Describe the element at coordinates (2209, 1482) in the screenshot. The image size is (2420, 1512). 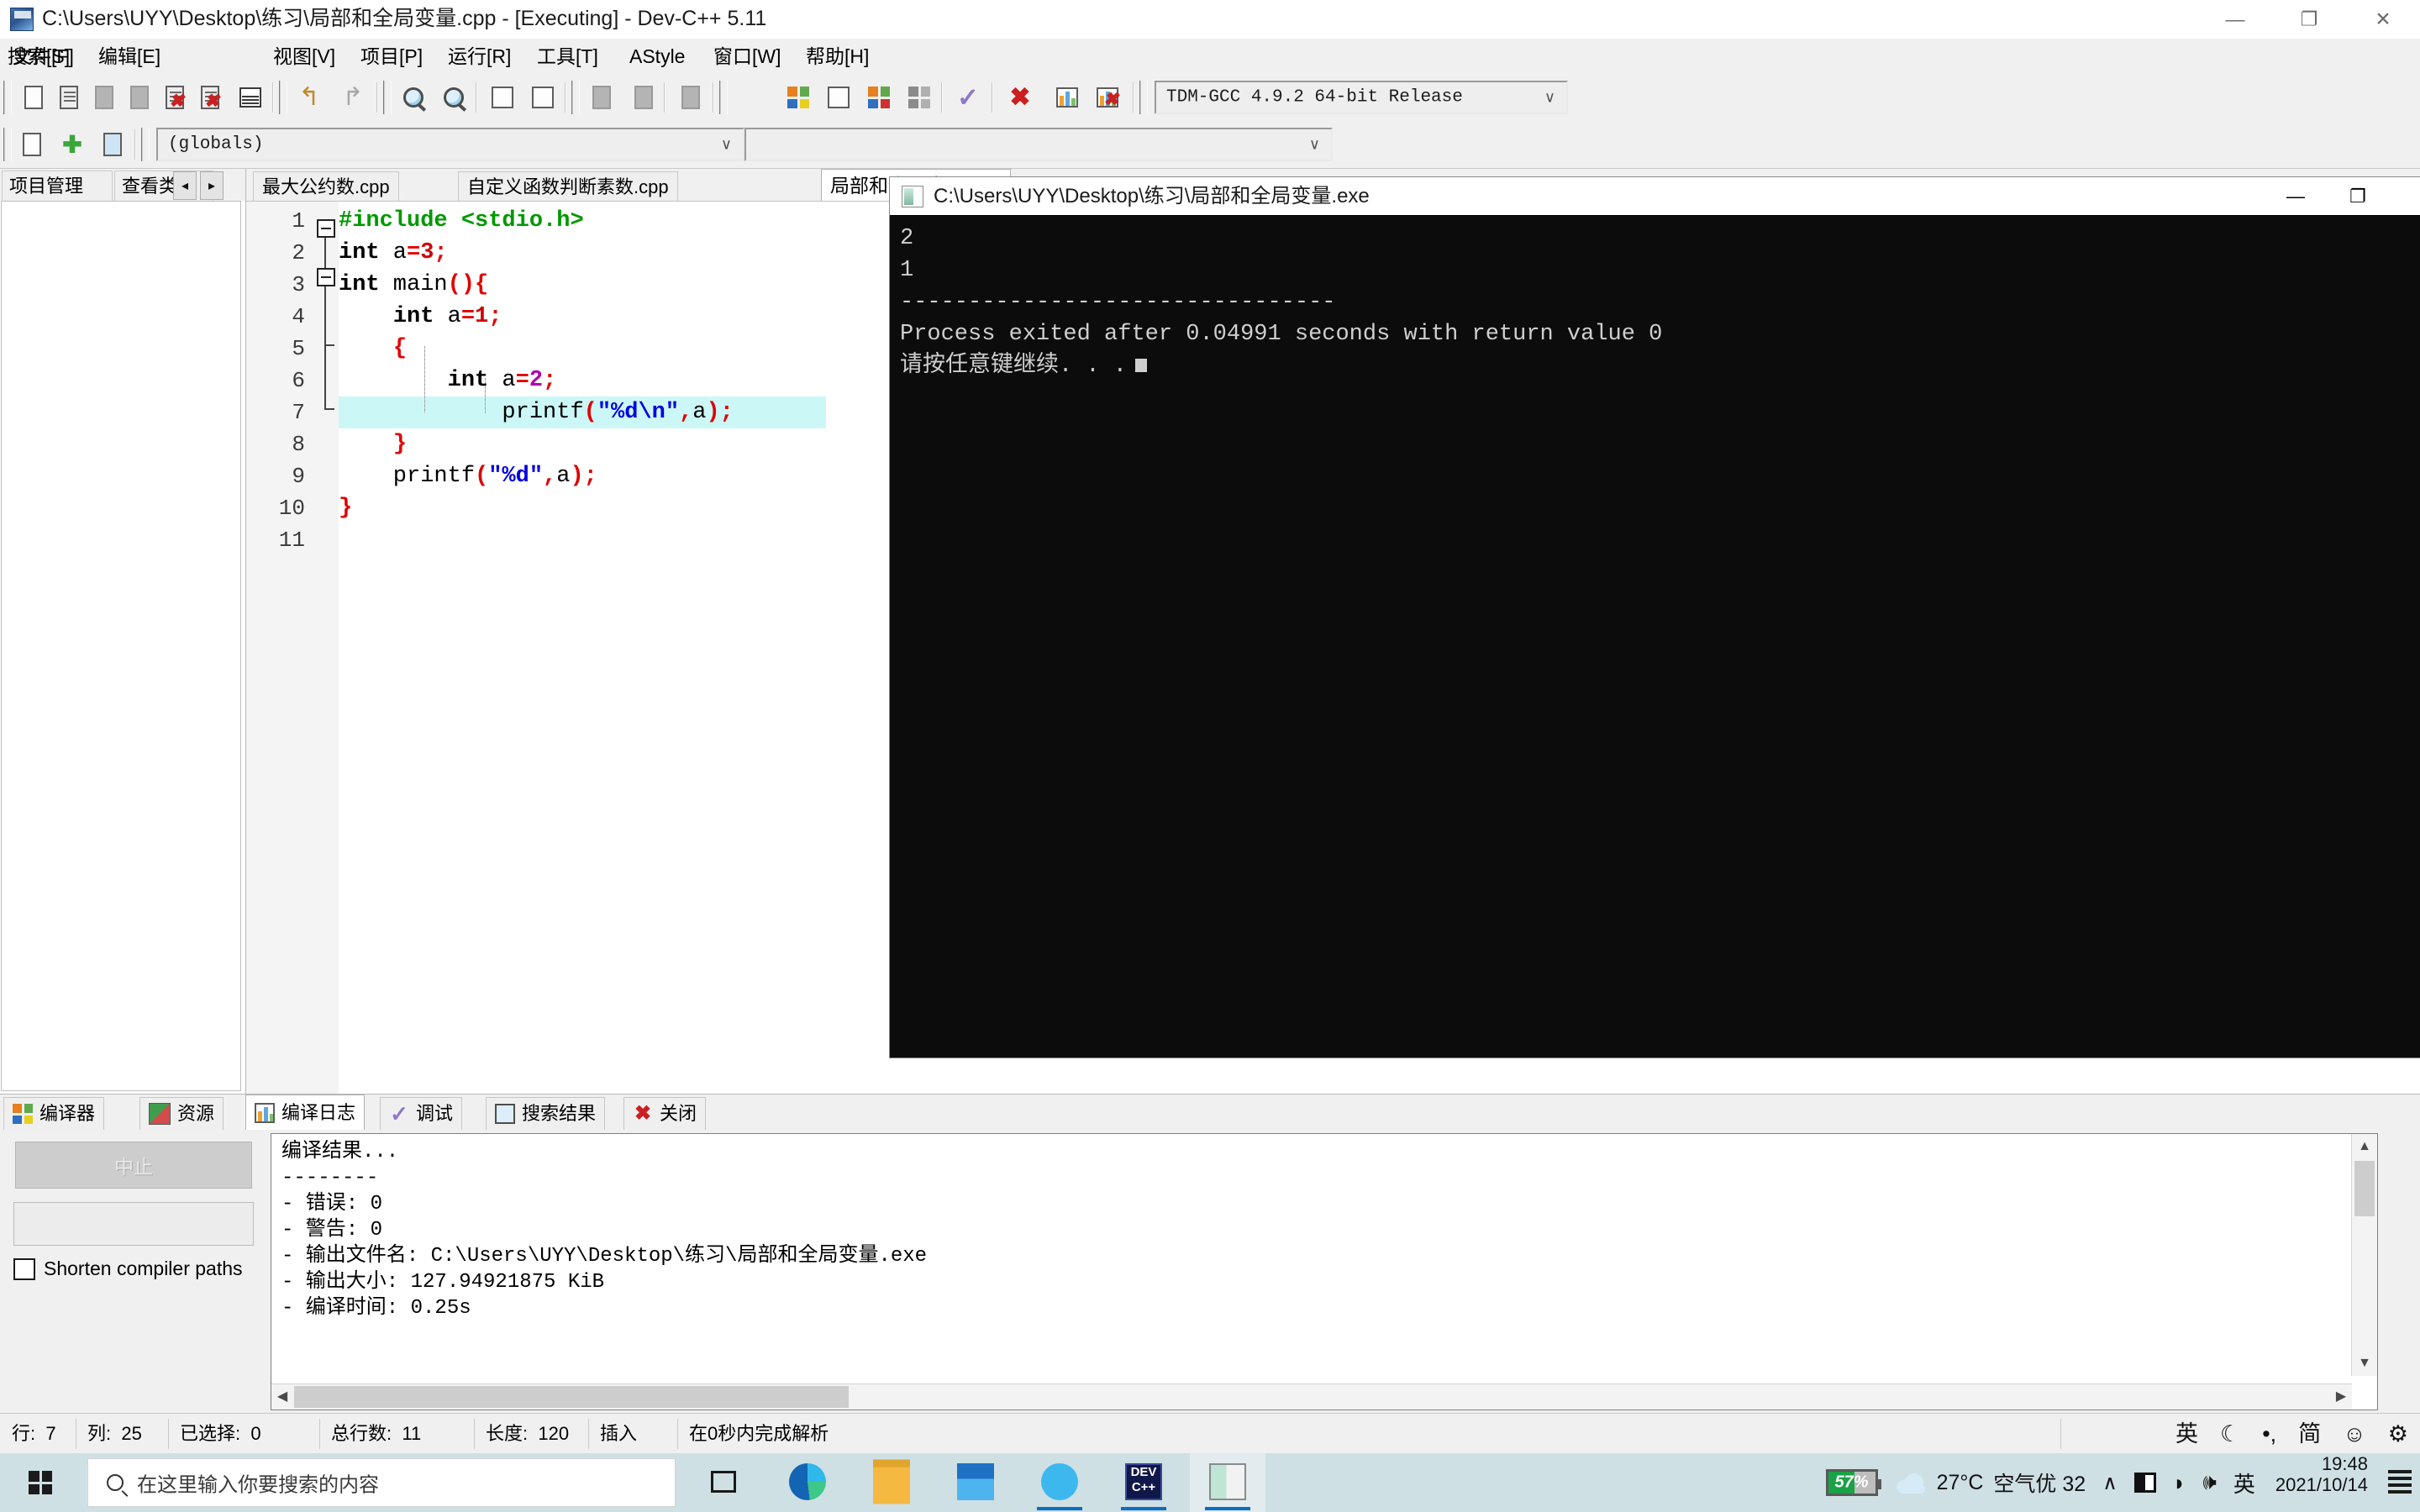
I see `volume-icon: 🕪` at that location.